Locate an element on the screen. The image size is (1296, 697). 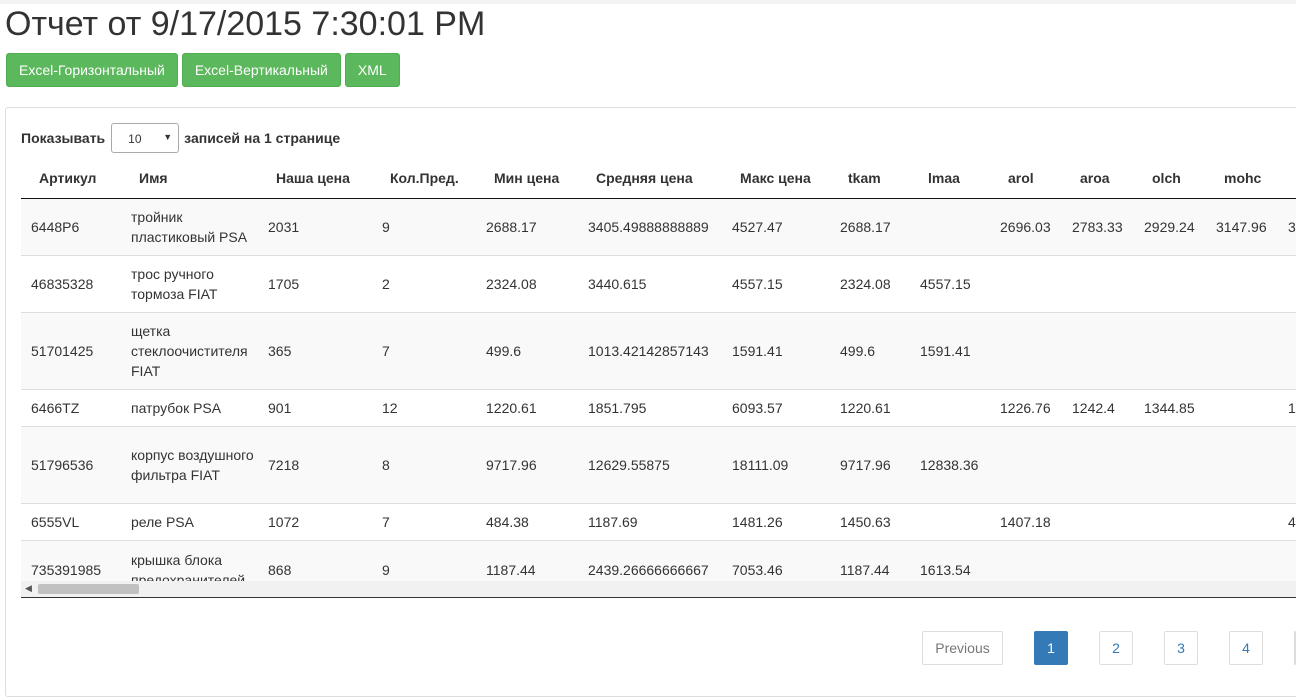
column-header-label: Кол.Пред. is located at coordinates (424, 178).